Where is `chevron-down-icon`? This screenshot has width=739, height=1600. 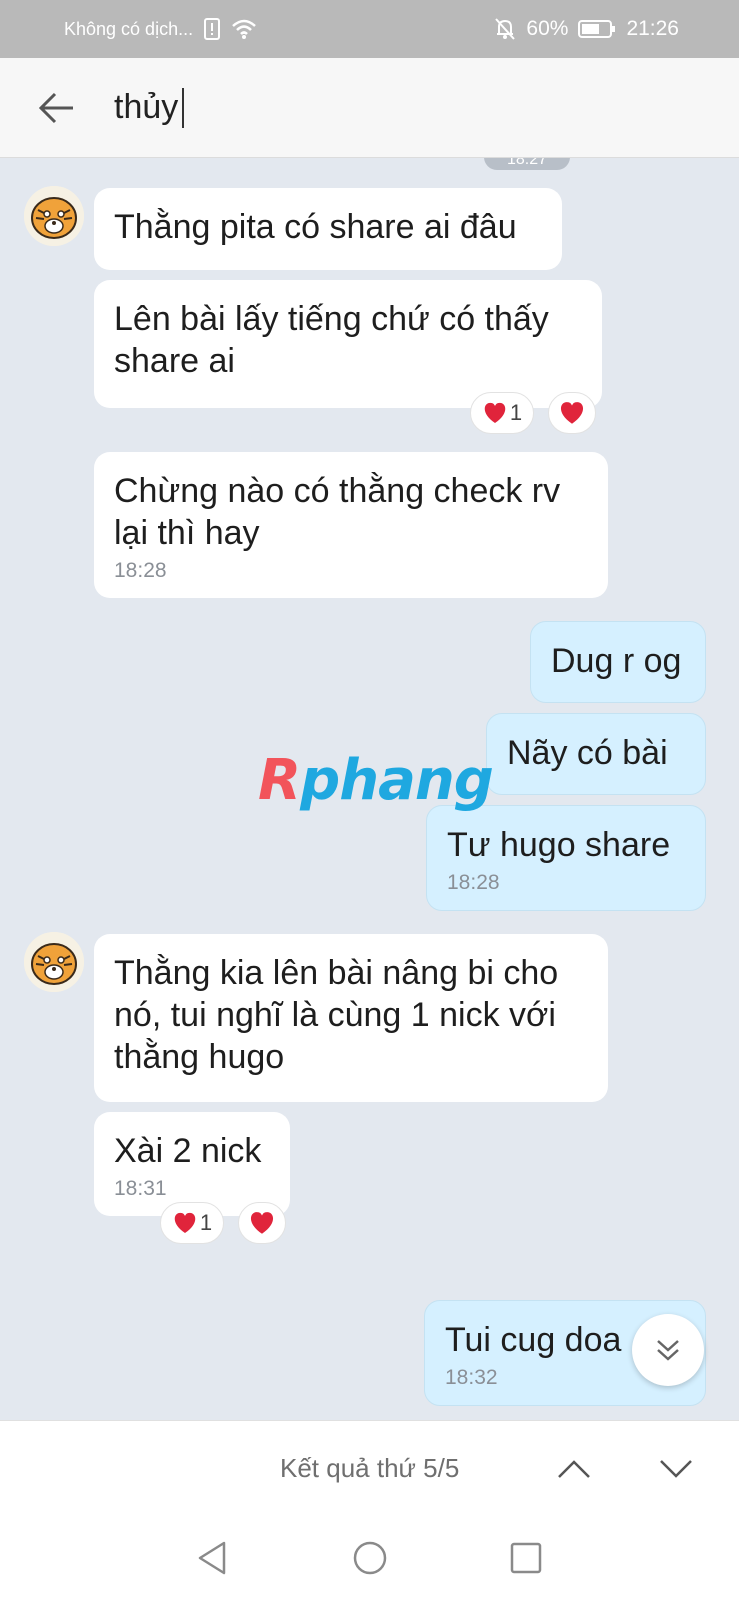 chevron-down-icon is located at coordinates (676, 1468).